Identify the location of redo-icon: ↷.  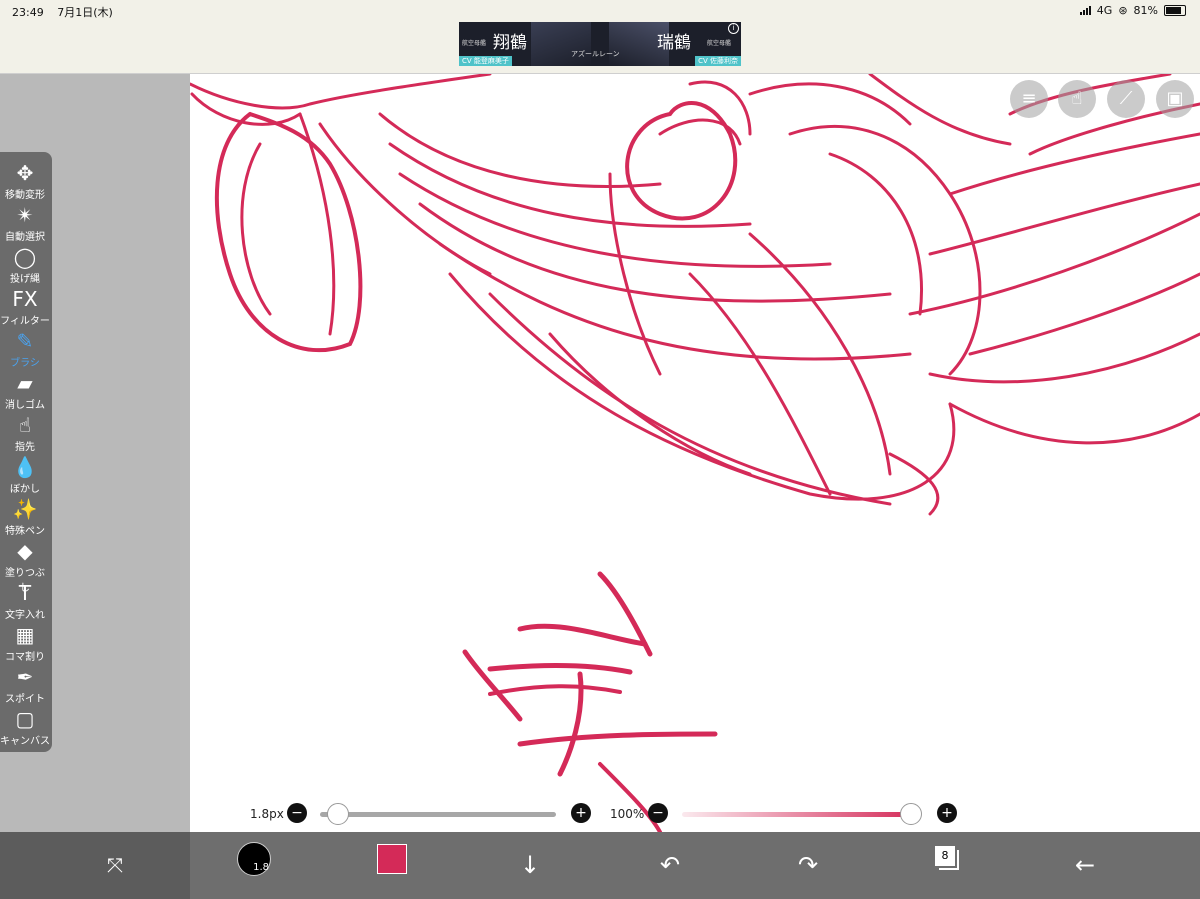
(808, 865).